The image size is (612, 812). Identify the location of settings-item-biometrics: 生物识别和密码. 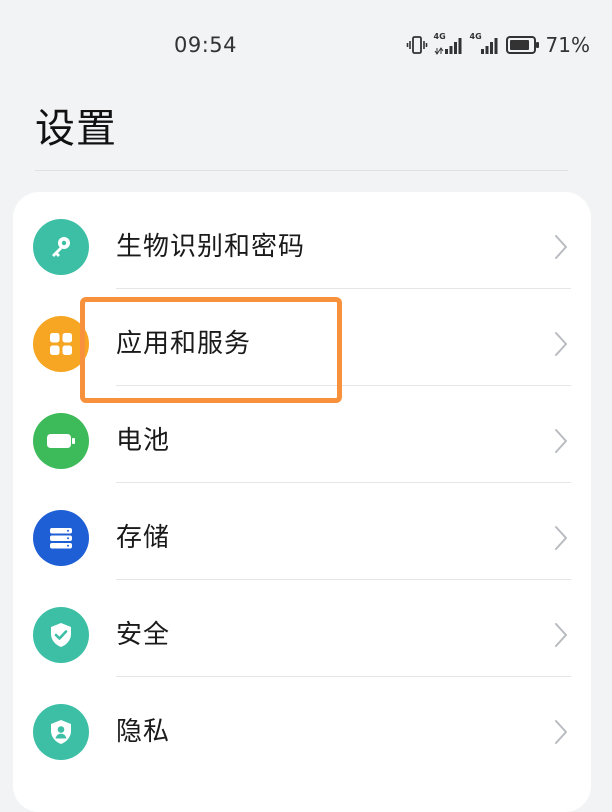
(302, 240).